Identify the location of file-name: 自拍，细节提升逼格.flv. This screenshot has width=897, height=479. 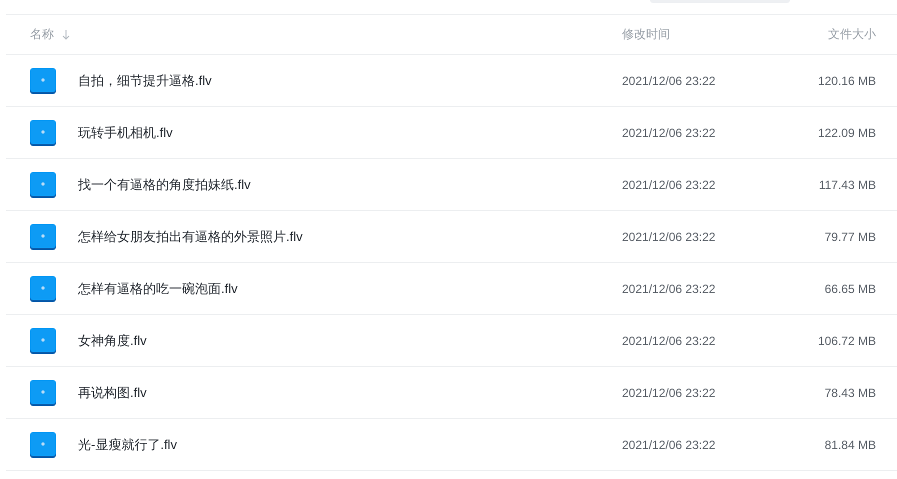
(145, 81).